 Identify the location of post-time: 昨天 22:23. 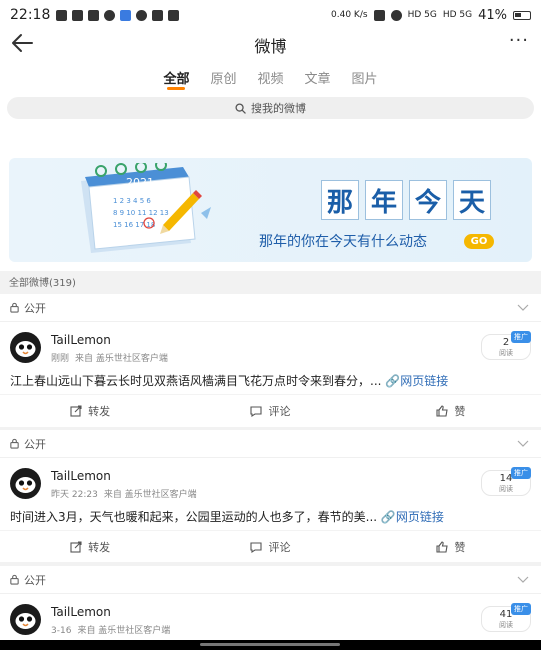
(74, 495).